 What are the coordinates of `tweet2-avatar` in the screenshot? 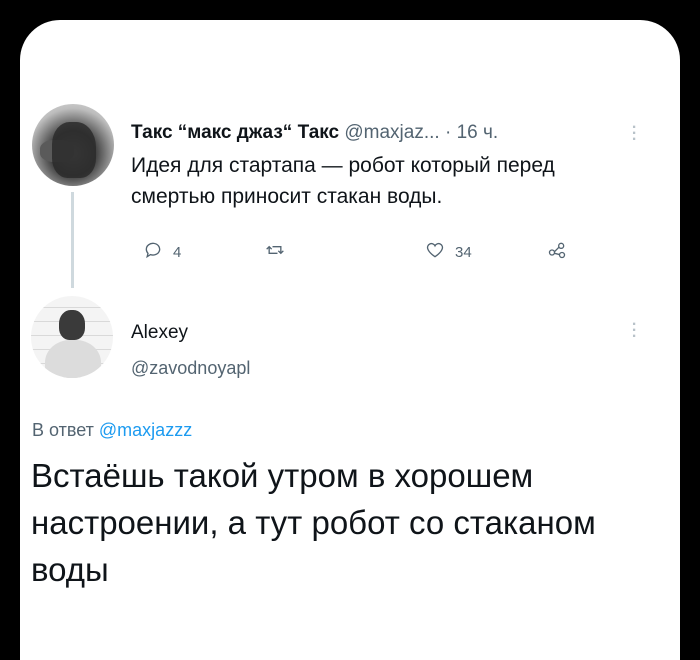 It's located at (72, 337).